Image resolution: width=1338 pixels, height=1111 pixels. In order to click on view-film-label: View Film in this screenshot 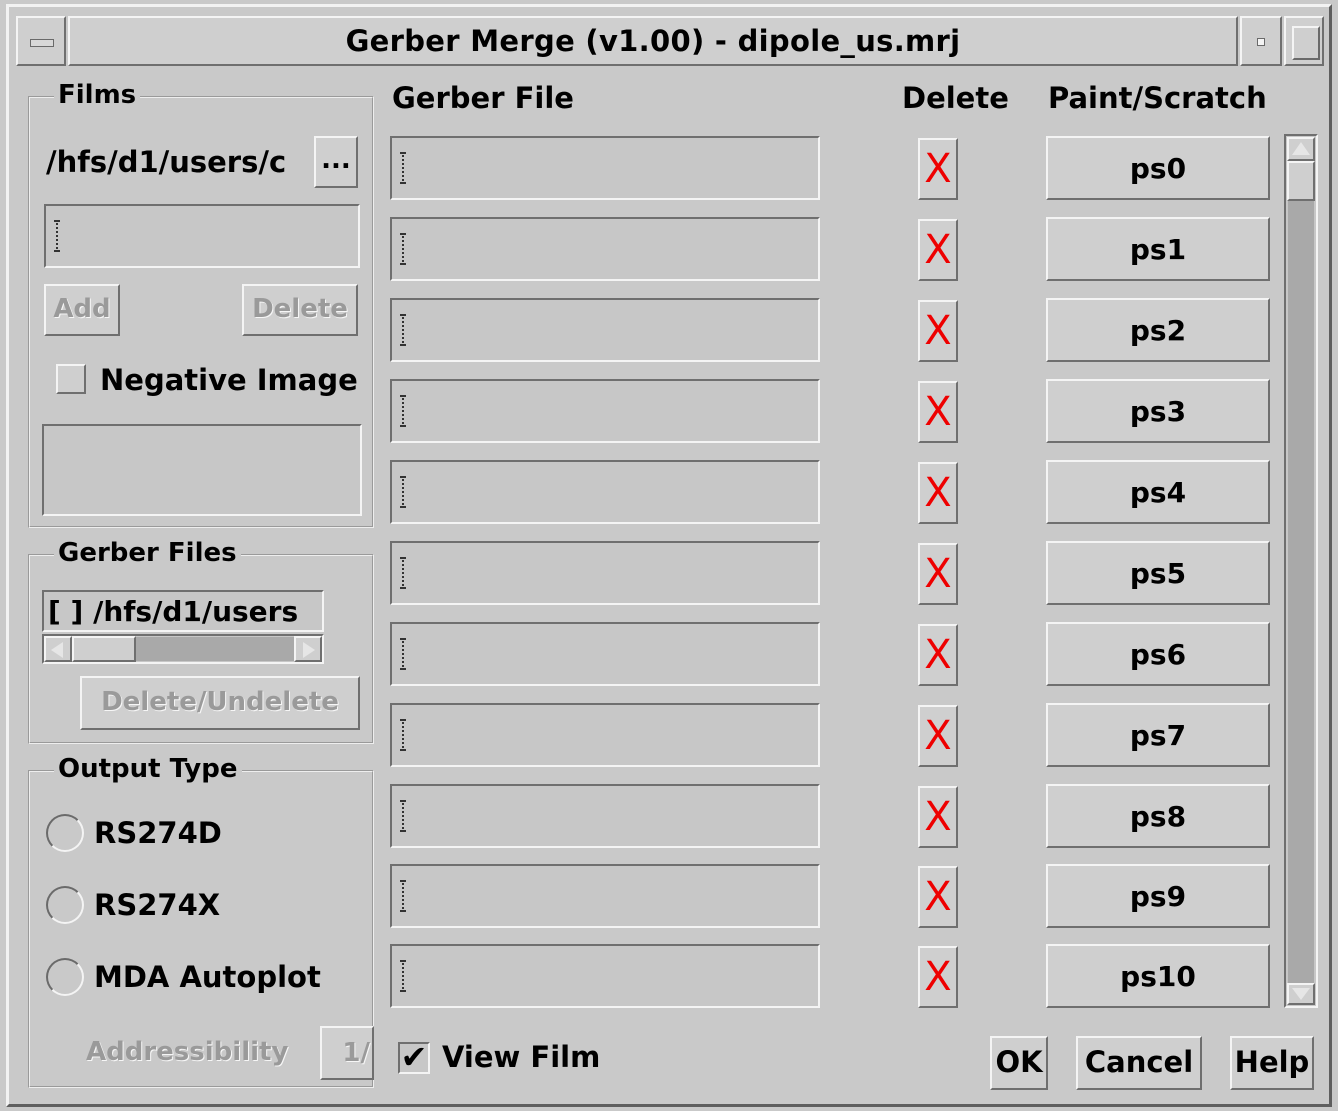, I will do `click(521, 1057)`.